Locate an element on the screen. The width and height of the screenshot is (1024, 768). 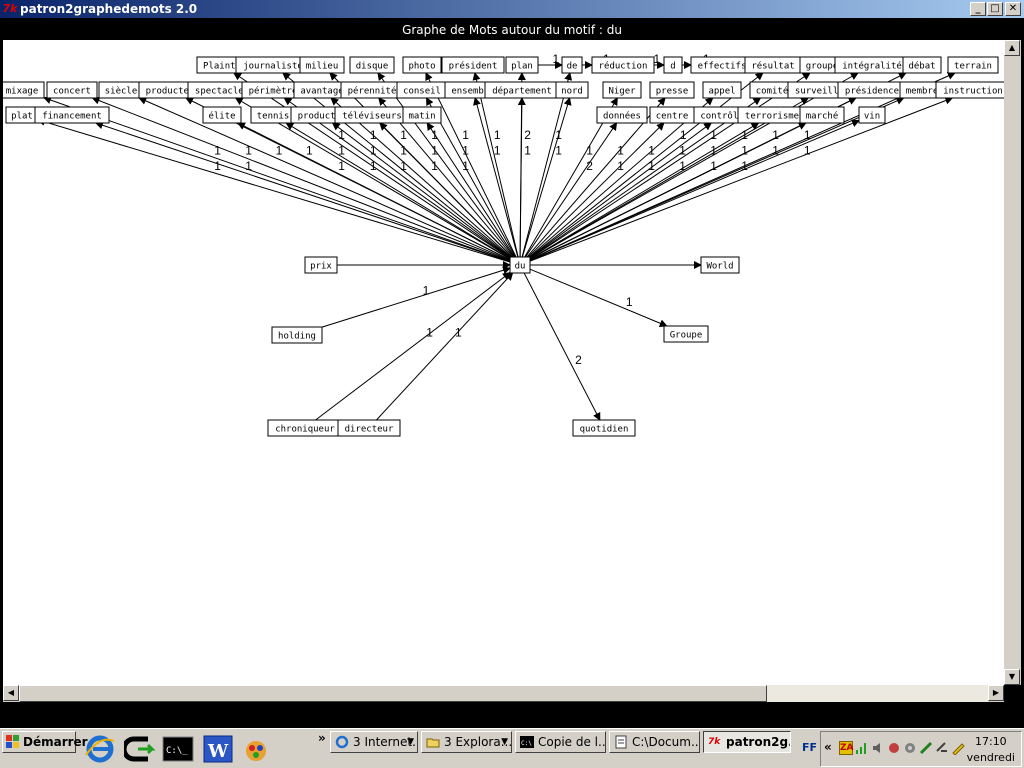
graph-node-world: World is located at coordinates (720, 265).